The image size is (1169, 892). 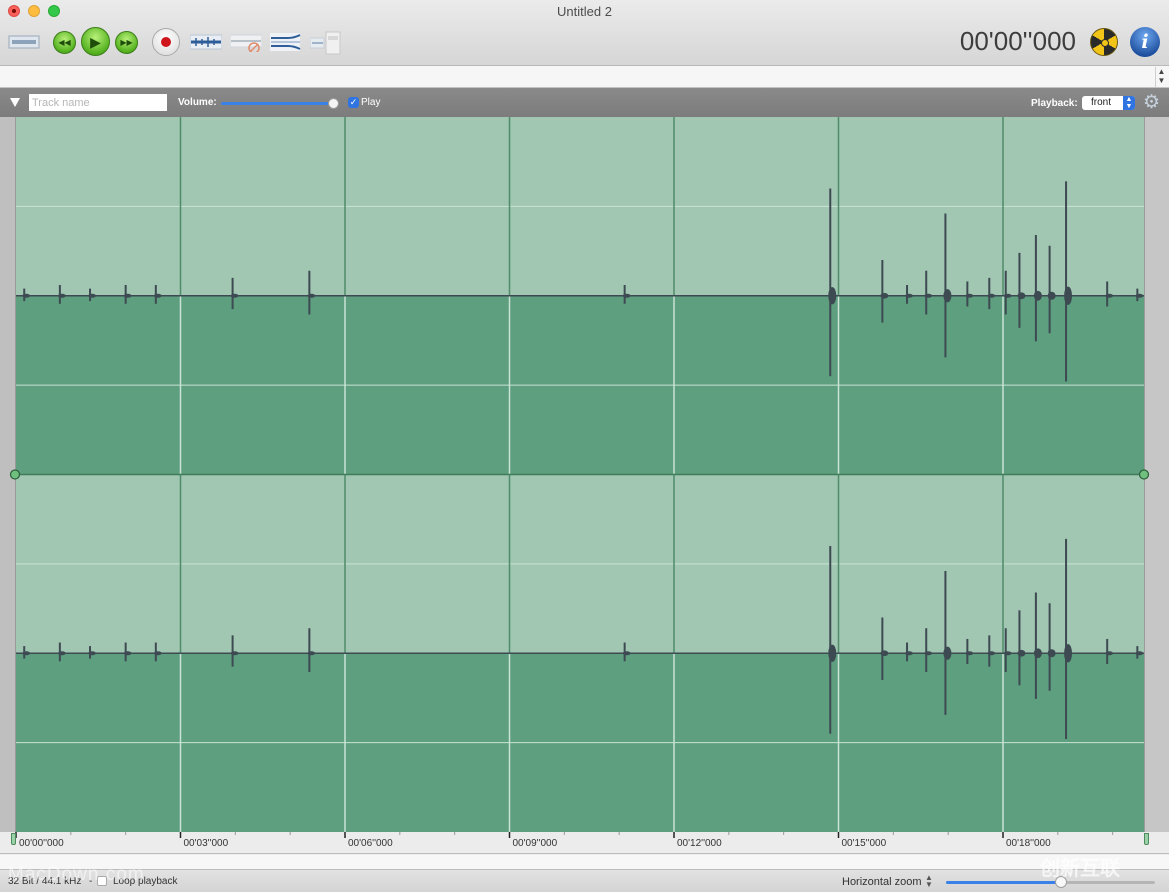 What do you see at coordinates (1108, 882) in the screenshot?
I see `horizontal-zoom-track` at bounding box center [1108, 882].